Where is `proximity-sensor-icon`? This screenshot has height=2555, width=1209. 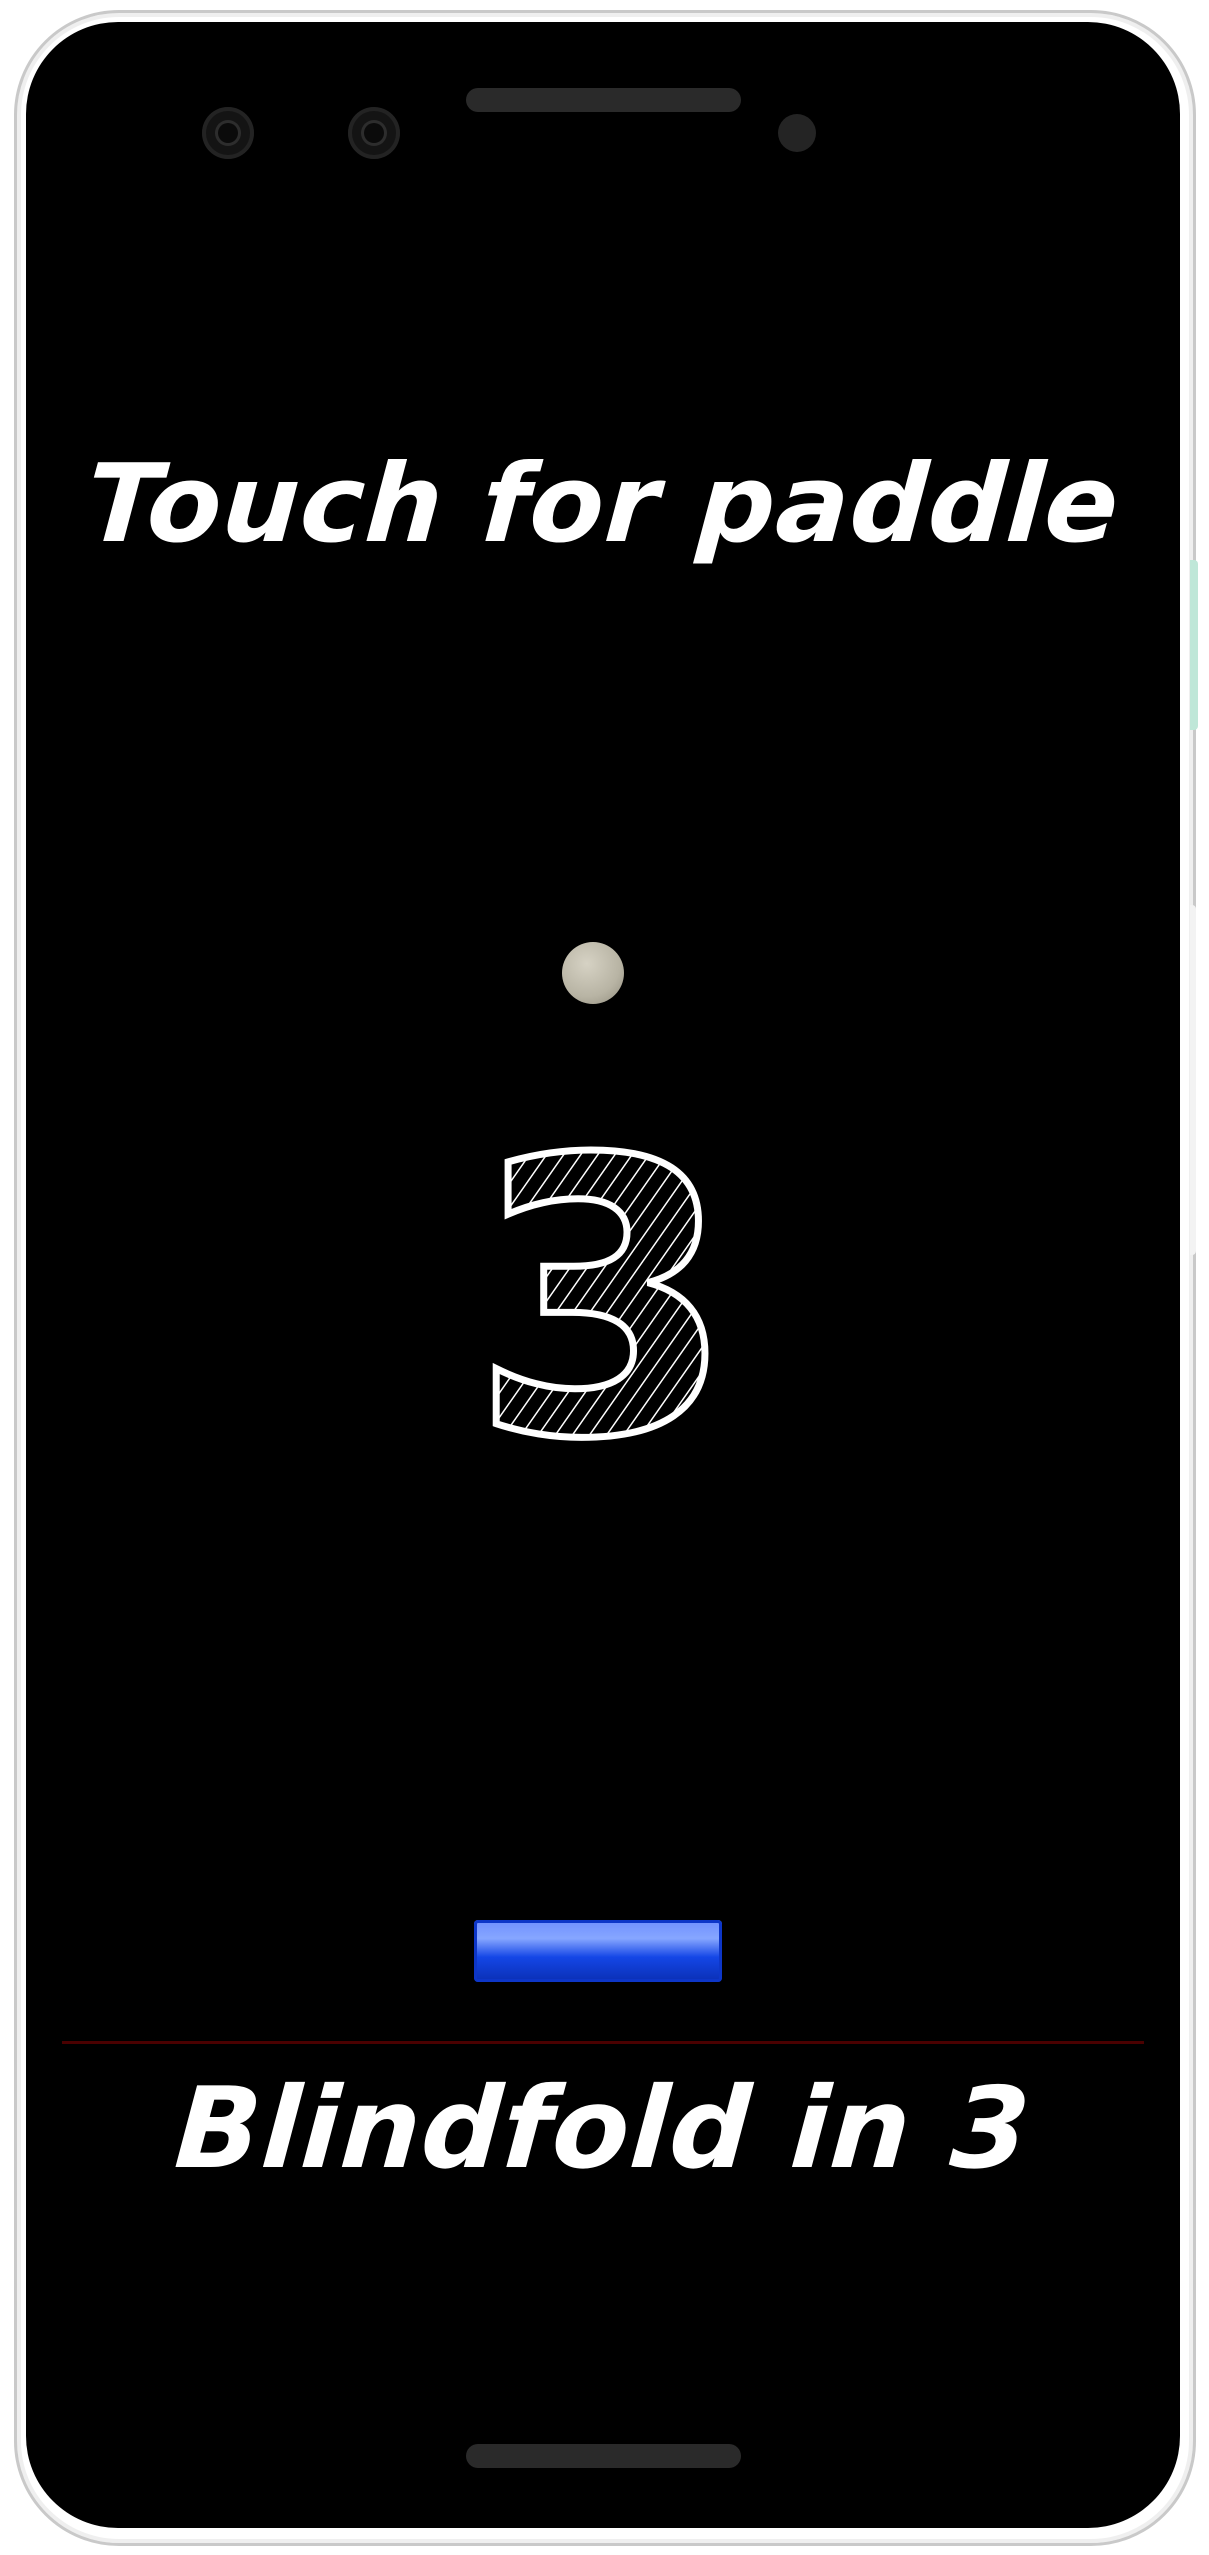 proximity-sensor-icon is located at coordinates (228, 133).